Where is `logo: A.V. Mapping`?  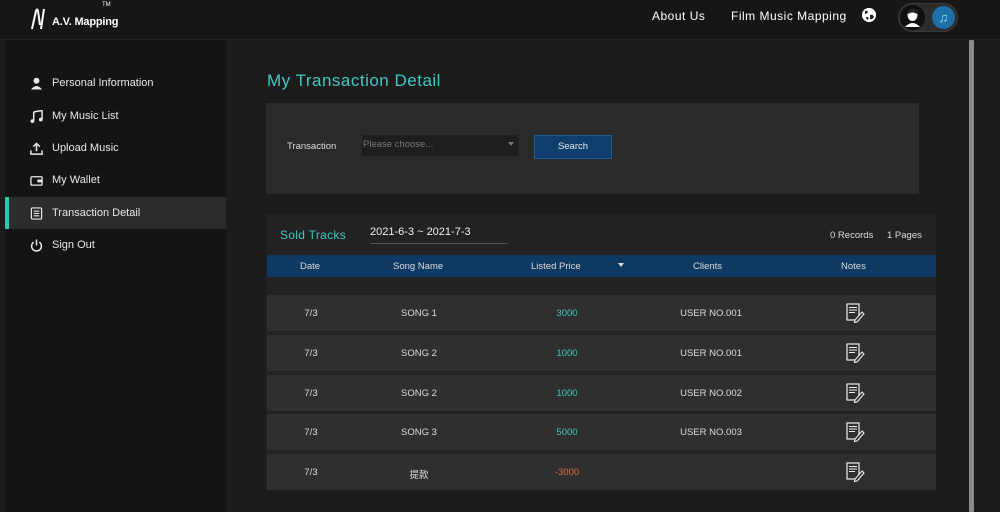
logo: A.V. Mapping is located at coordinates (74, 19).